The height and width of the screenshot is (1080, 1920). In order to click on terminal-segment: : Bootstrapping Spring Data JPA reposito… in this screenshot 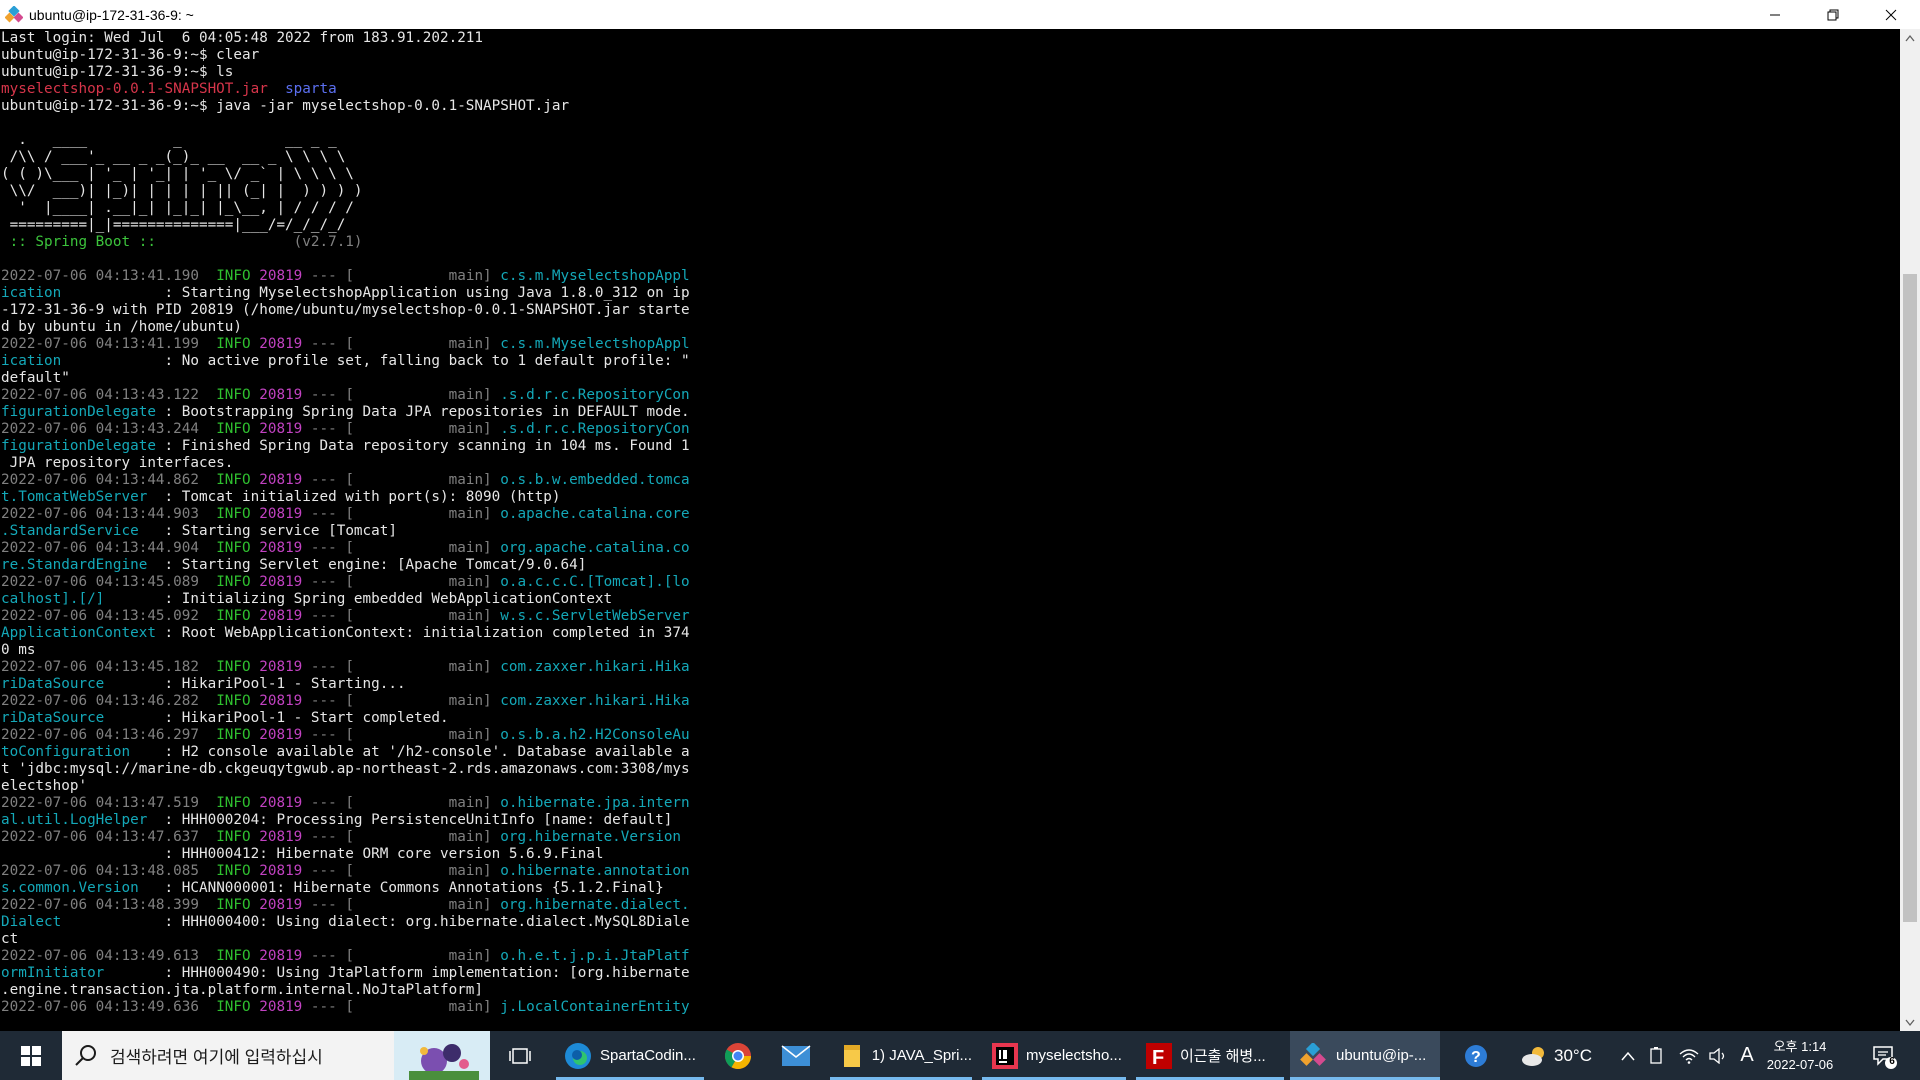, I will do `click(422, 412)`.